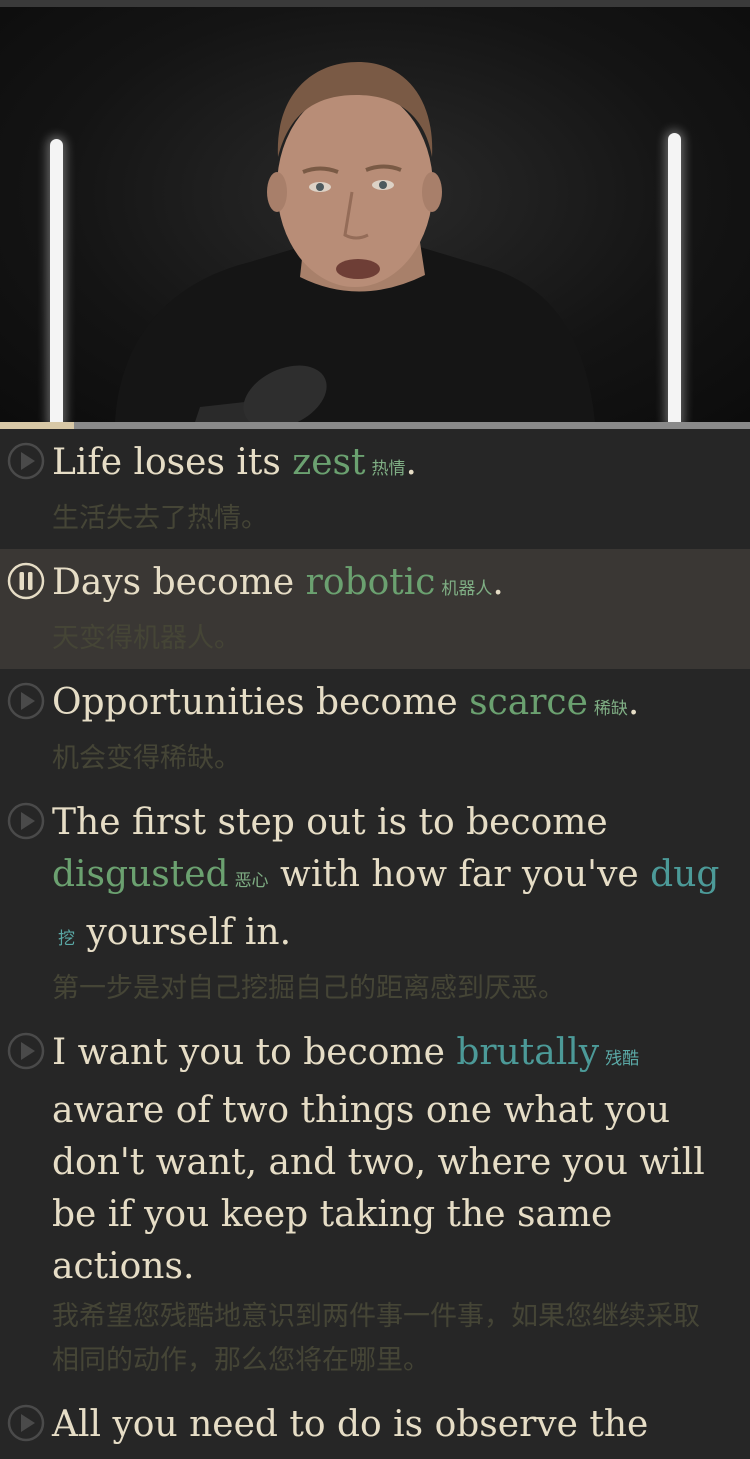  Describe the element at coordinates (172, 462) in the screenshot. I see `english-text: Life loses its` at that location.